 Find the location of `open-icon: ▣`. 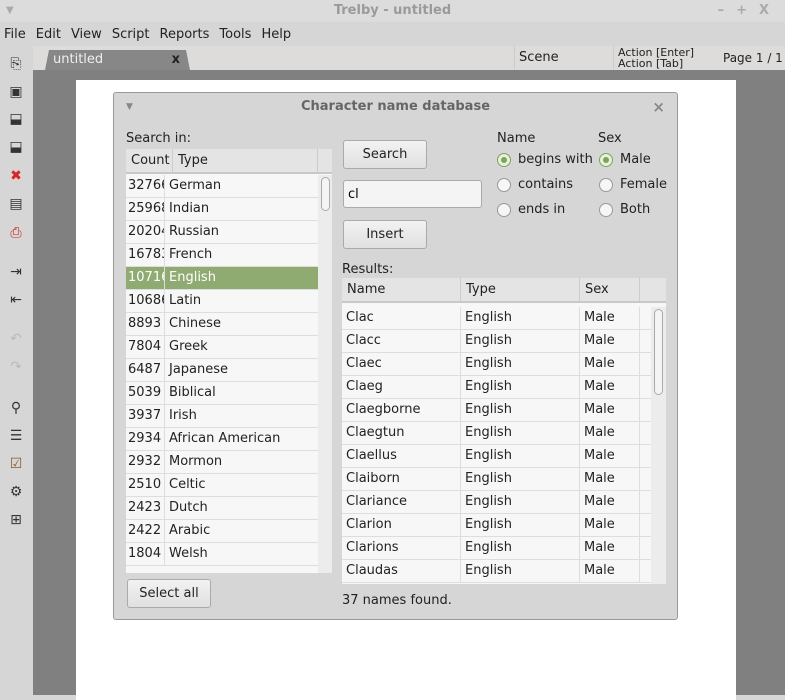

open-icon: ▣ is located at coordinates (16, 92).